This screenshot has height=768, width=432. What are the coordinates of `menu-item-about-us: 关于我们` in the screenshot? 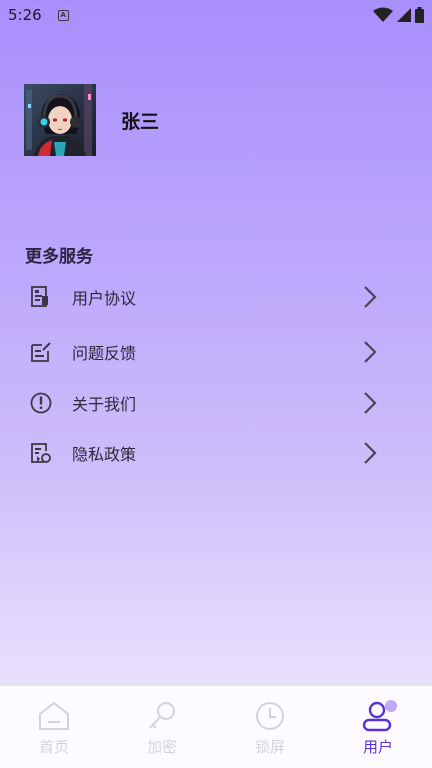 It's located at (216, 403).